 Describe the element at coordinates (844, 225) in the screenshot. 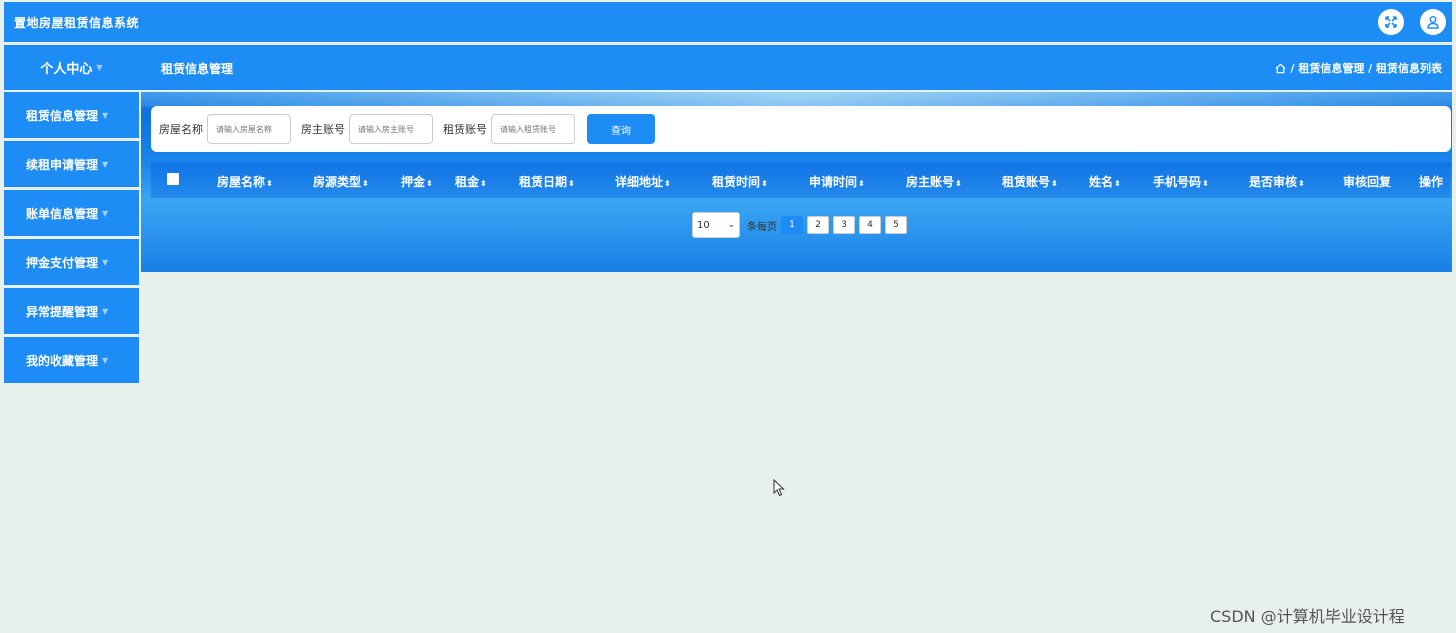

I see `page-button: 3` at that location.